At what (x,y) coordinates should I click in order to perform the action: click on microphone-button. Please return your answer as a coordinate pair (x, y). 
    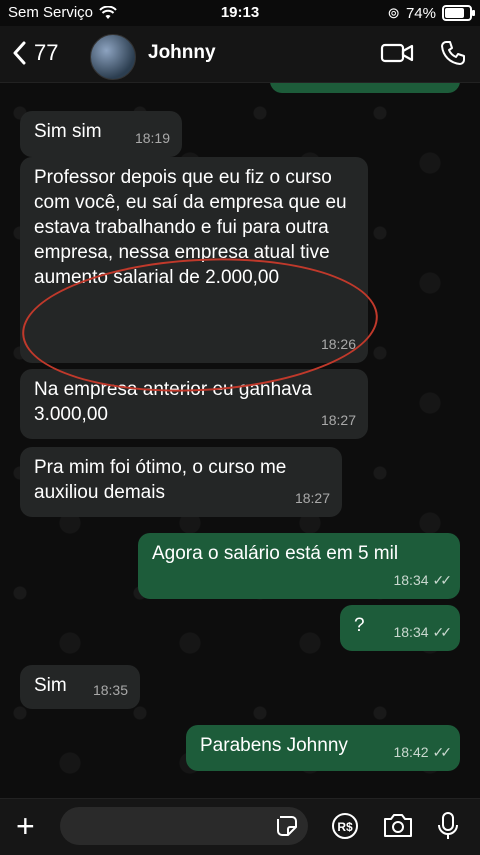
    Looking at the image, I should click on (448, 828).